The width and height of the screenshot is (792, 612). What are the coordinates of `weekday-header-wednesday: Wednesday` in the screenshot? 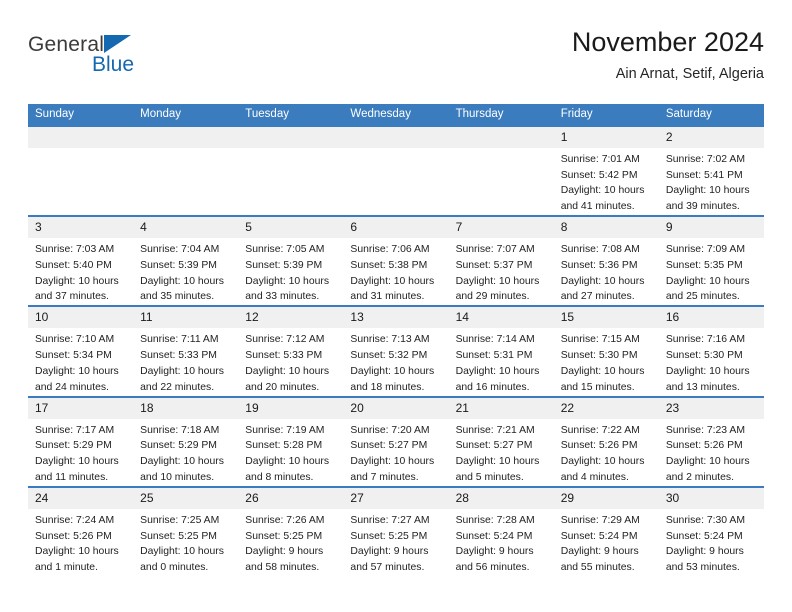 It's located at (396, 115).